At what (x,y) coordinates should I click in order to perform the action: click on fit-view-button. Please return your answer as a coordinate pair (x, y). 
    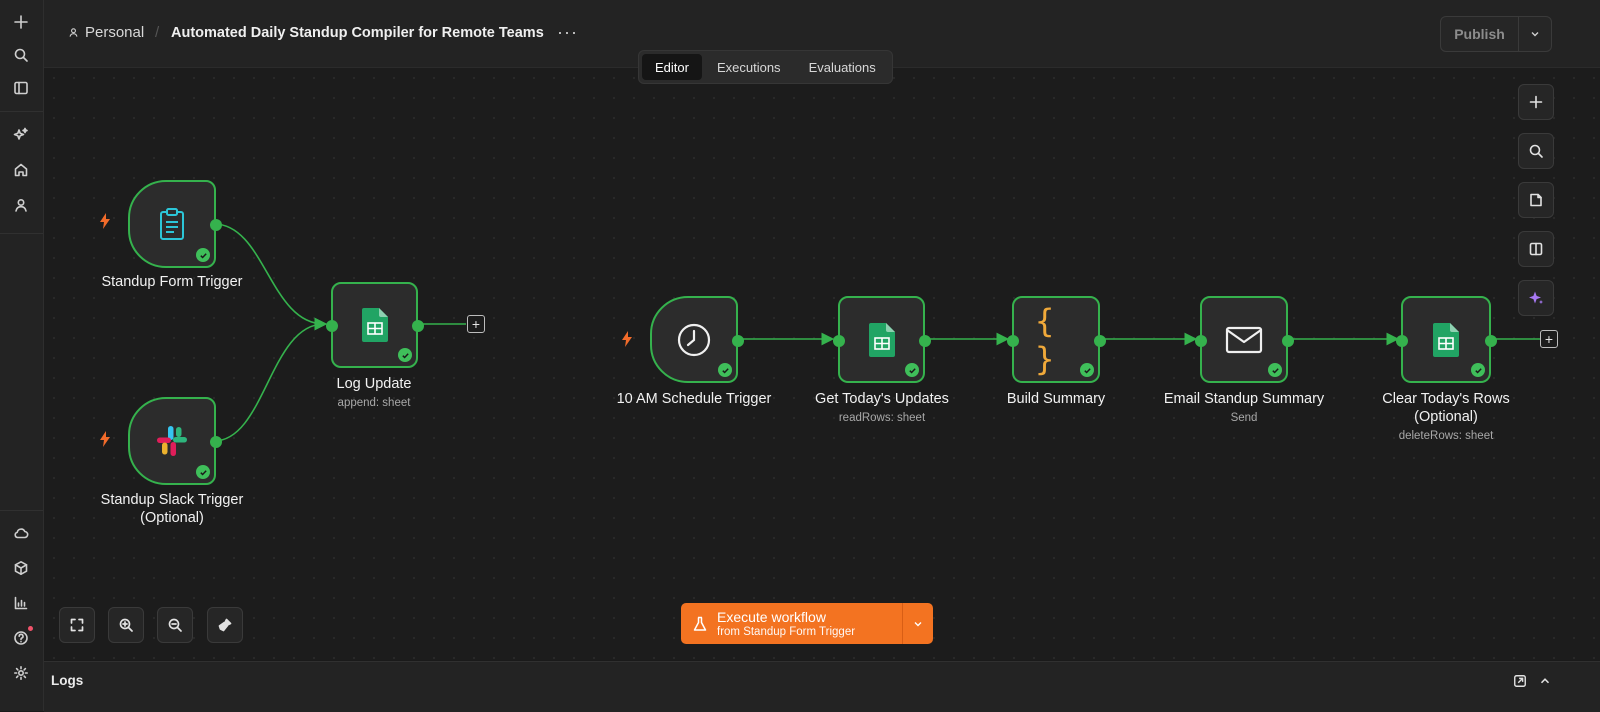
    Looking at the image, I should click on (77, 625).